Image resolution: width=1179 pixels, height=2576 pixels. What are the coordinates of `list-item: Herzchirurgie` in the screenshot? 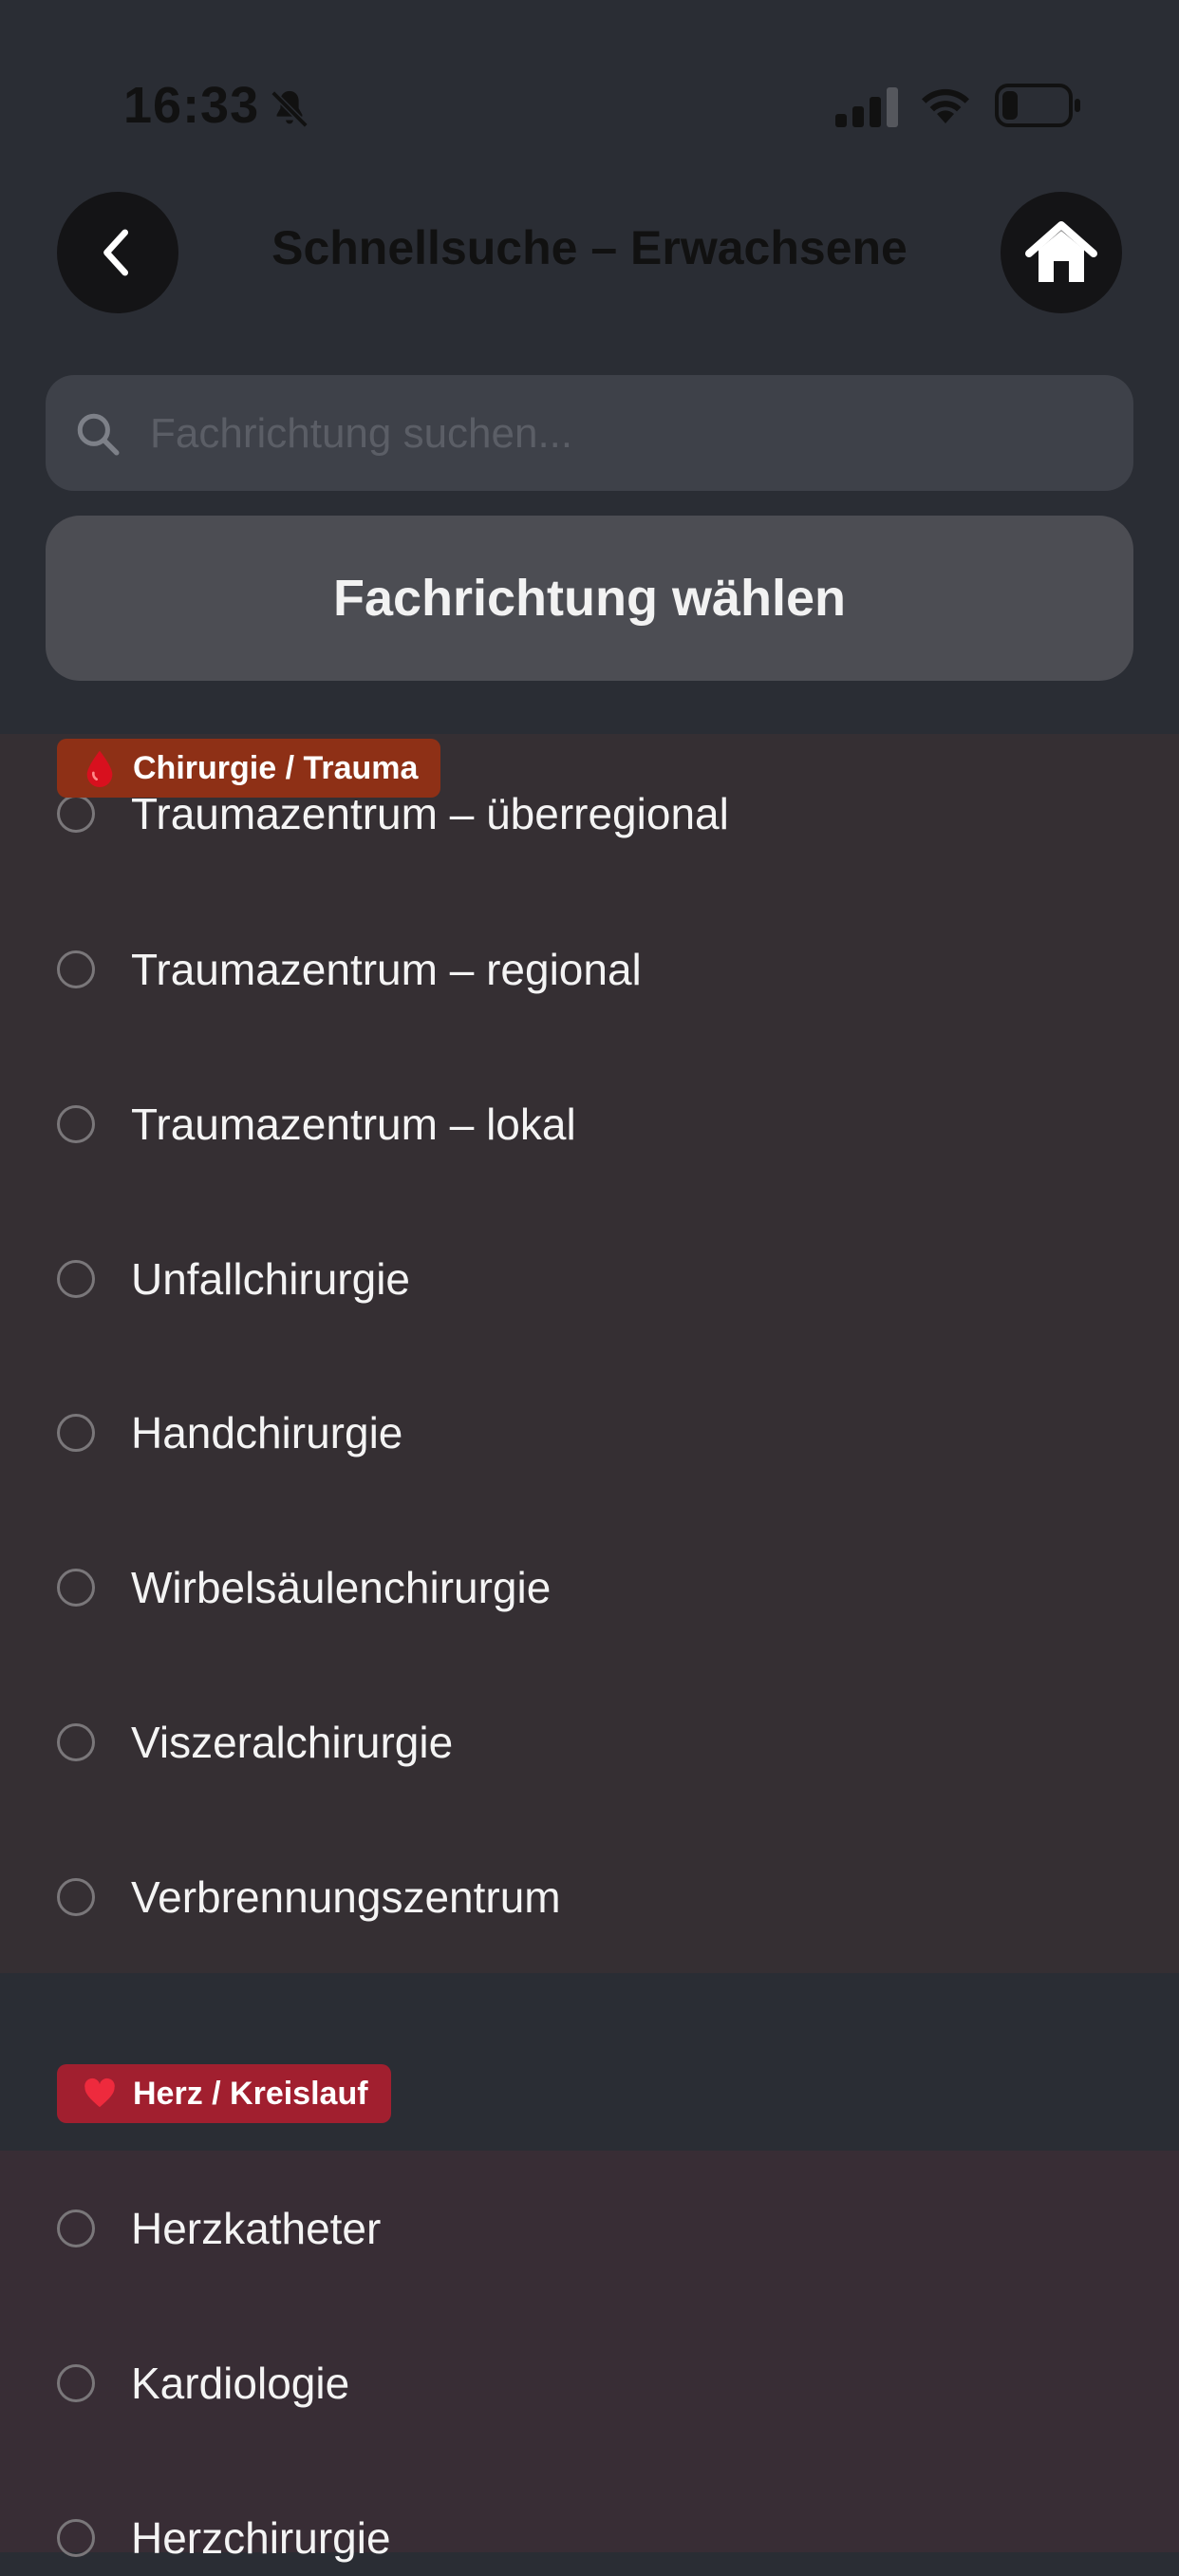 It's located at (588, 2538).